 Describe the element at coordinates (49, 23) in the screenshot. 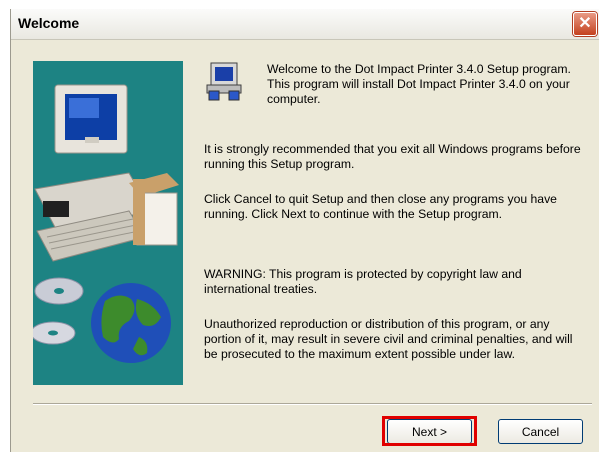

I see `window-title: Welcome` at that location.